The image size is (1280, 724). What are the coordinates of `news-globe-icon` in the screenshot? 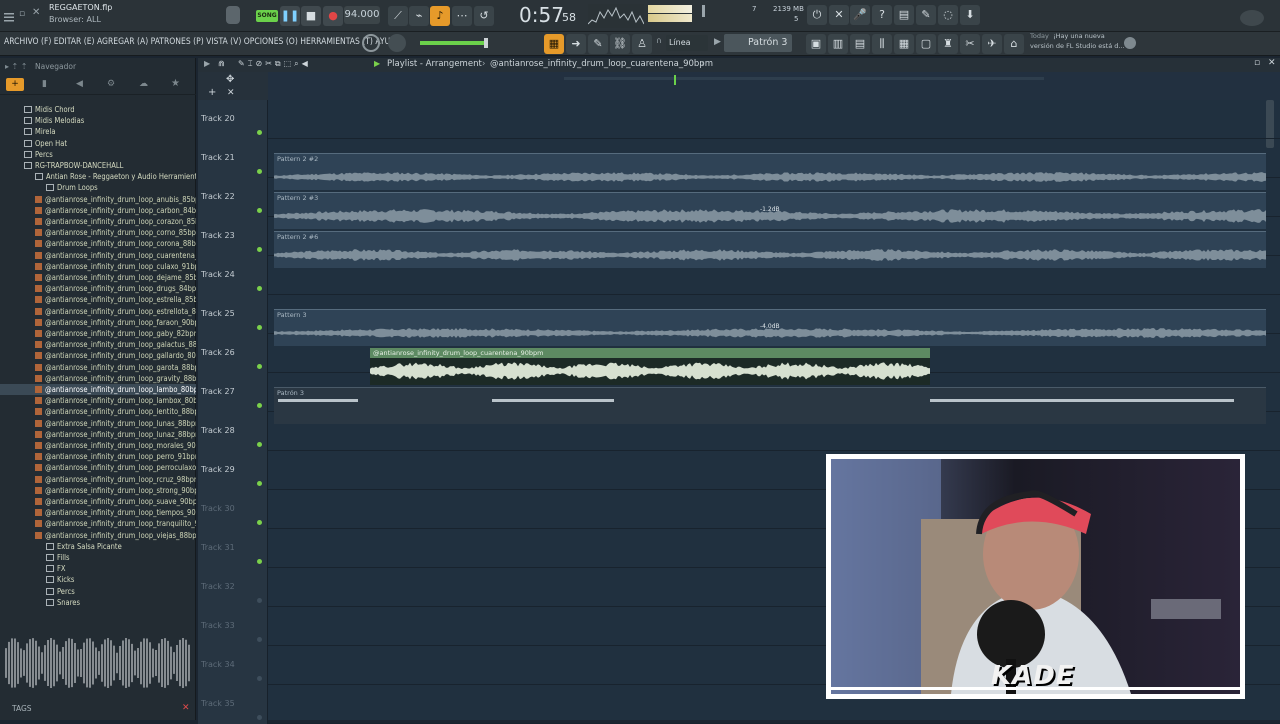 It's located at (1130, 43).